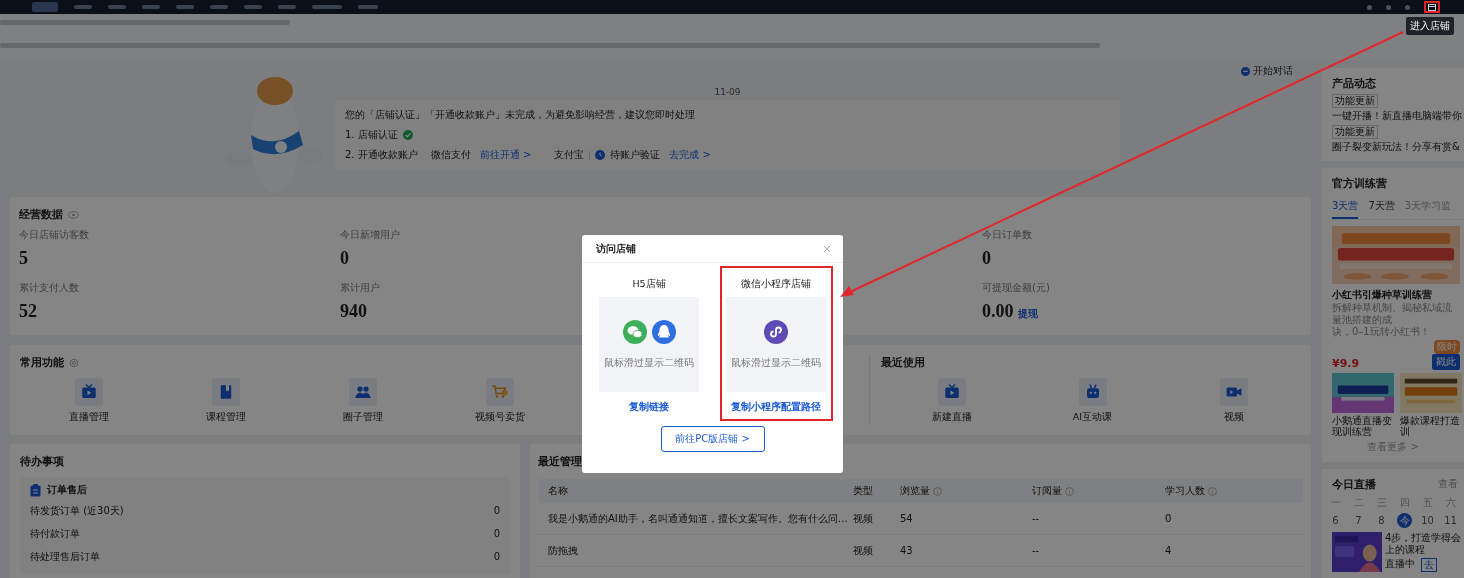 The height and width of the screenshot is (578, 1464). I want to click on date-cell: 今, so click(1404, 520).